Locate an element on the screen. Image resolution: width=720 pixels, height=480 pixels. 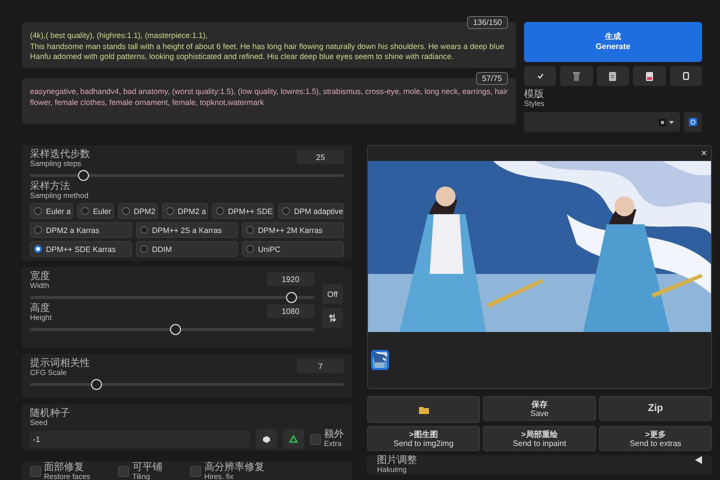
number-field: 7 is located at coordinates (320, 366).